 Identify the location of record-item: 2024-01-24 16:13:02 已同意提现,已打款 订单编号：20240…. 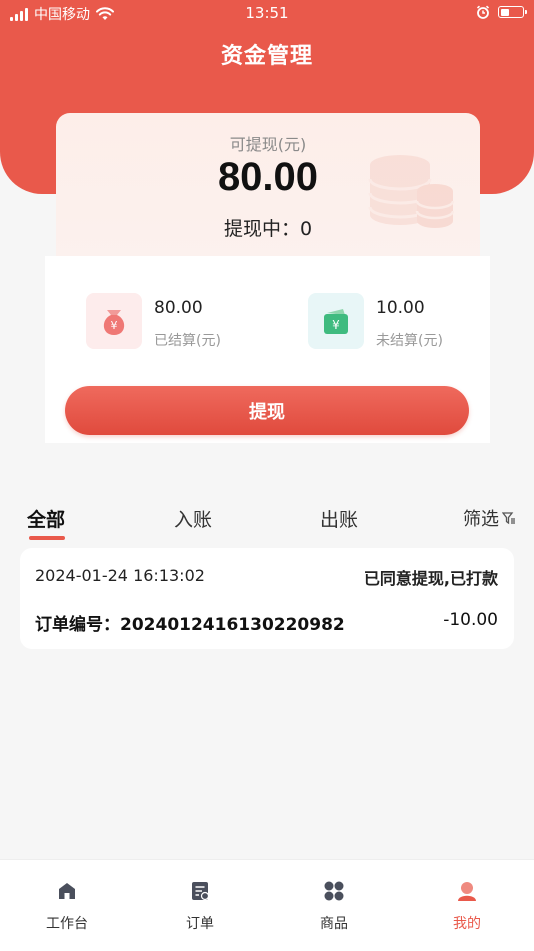
(267, 598).